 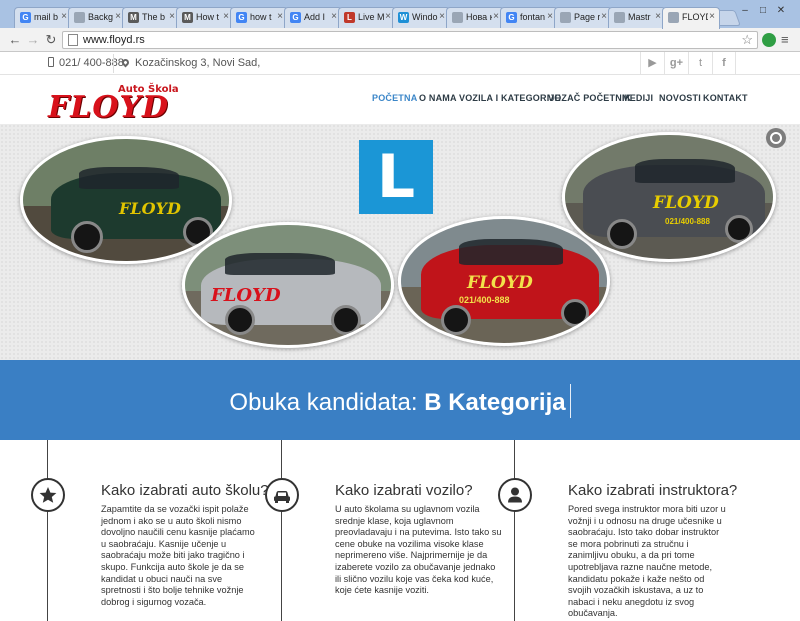 I want to click on logo: Auto Škola FLOYD, so click(x=120, y=104).